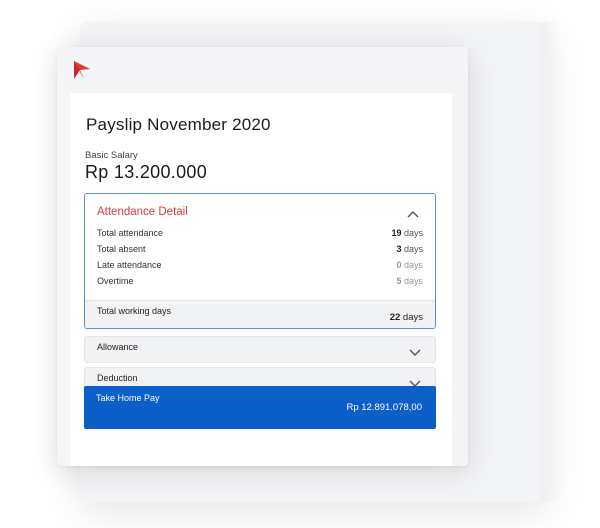 This screenshot has height=528, width=600. I want to click on attendance-row-value: 5 days, so click(409, 281).